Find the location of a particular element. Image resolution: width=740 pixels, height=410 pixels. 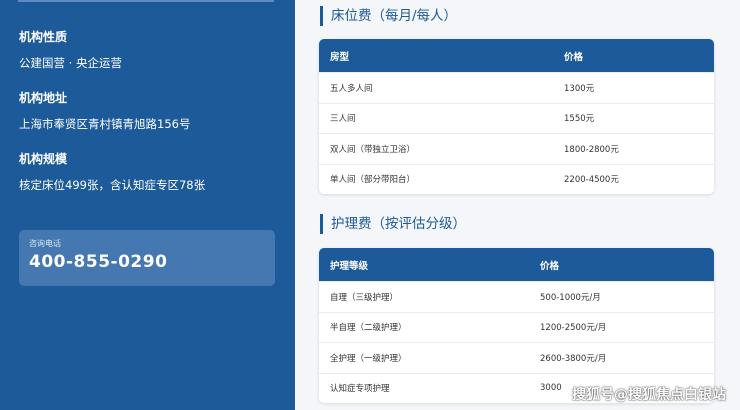

bed-price: 1550元 is located at coordinates (579, 119).